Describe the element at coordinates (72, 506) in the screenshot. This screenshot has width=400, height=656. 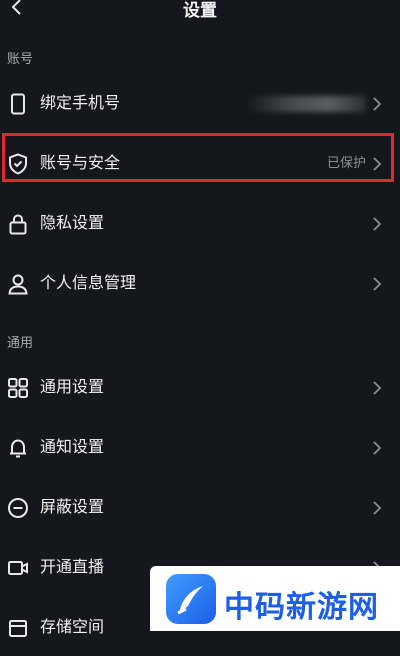
I see `row-label: 屏蔽设置` at that location.